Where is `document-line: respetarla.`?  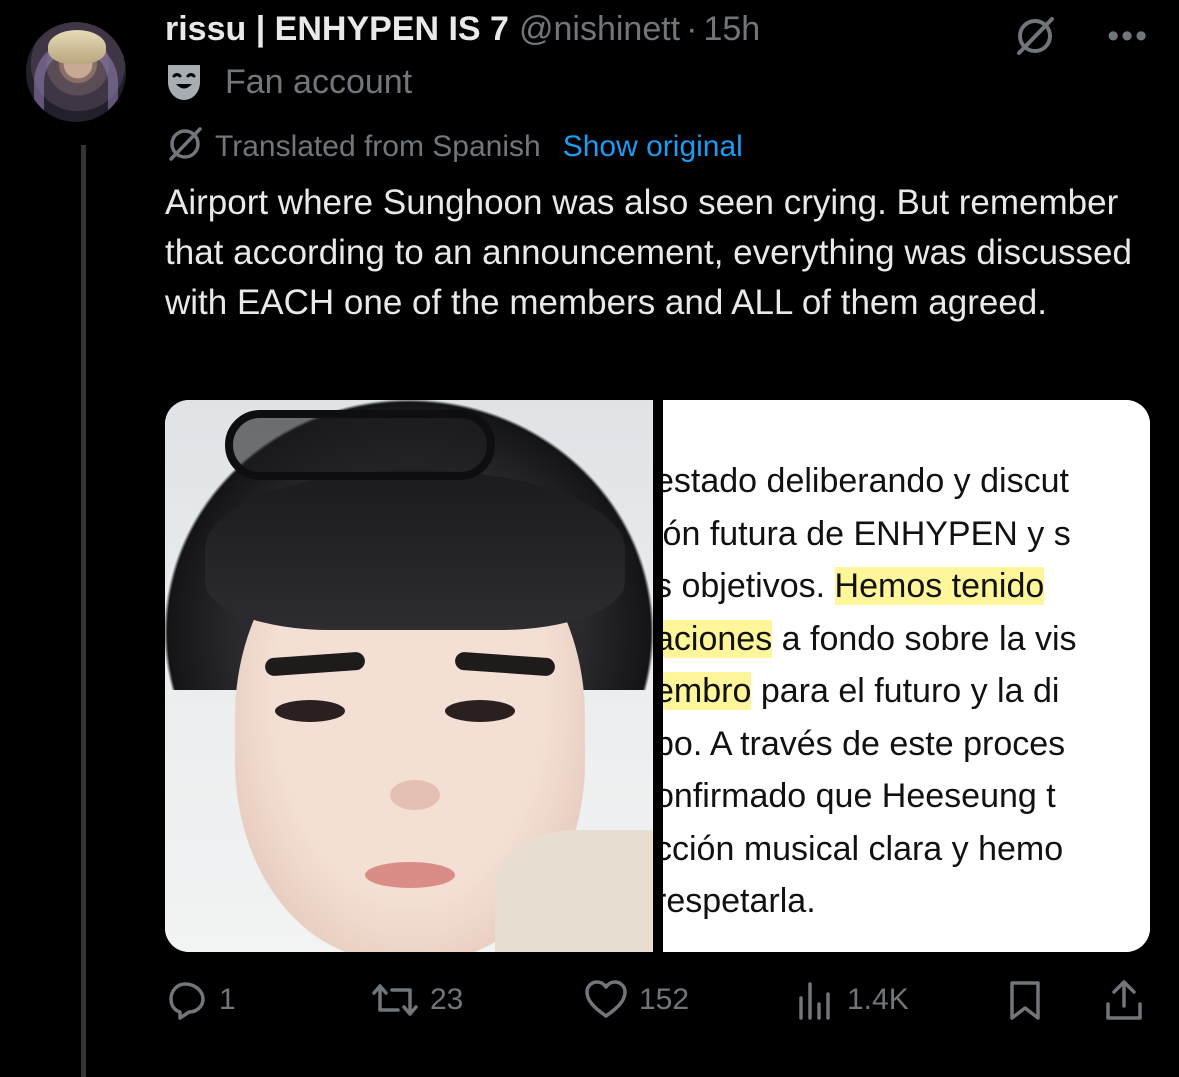
document-line: respetarla. is located at coordinates (906, 901).